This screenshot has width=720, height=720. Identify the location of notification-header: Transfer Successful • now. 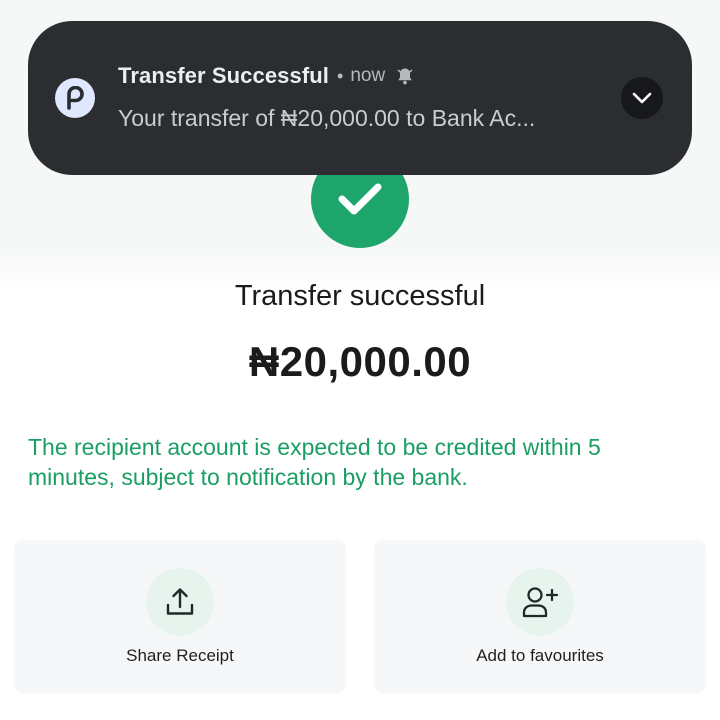
(266, 76).